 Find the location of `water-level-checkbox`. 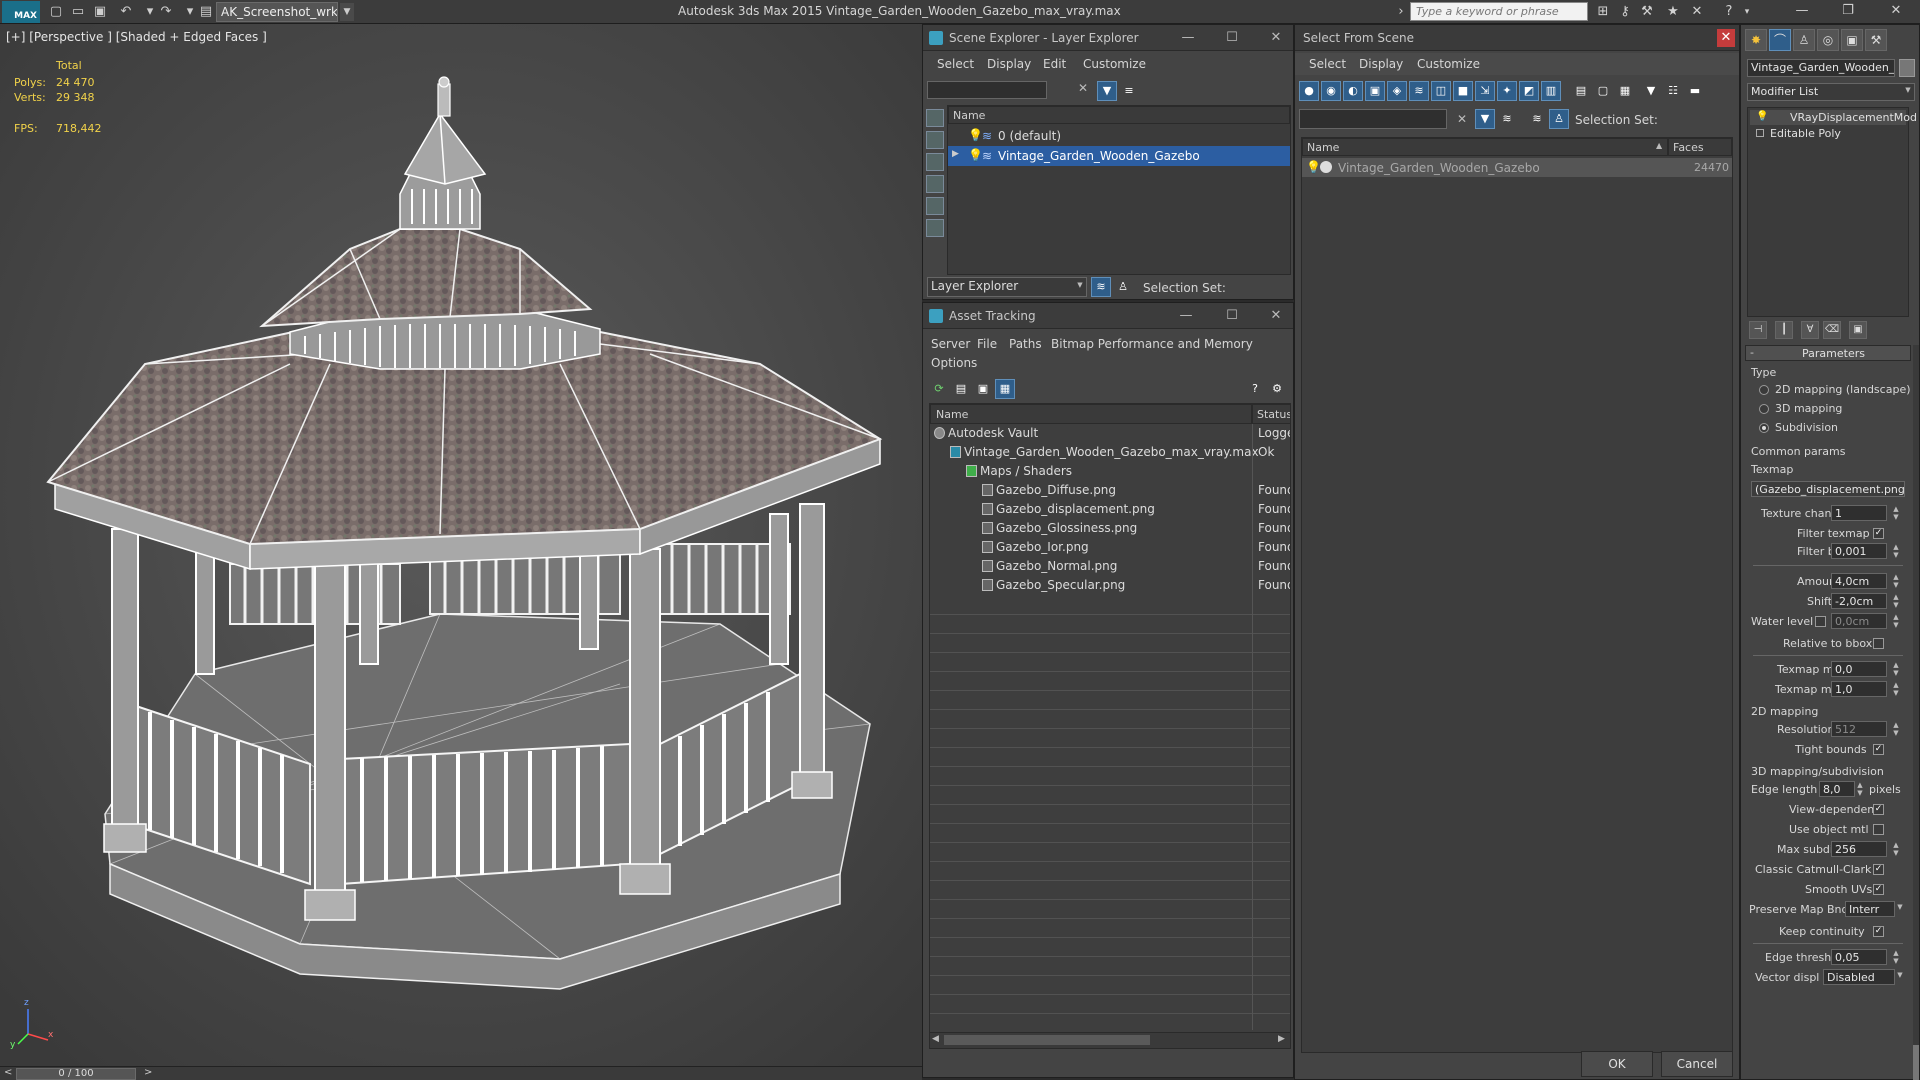

water-level-checkbox is located at coordinates (1820, 621).